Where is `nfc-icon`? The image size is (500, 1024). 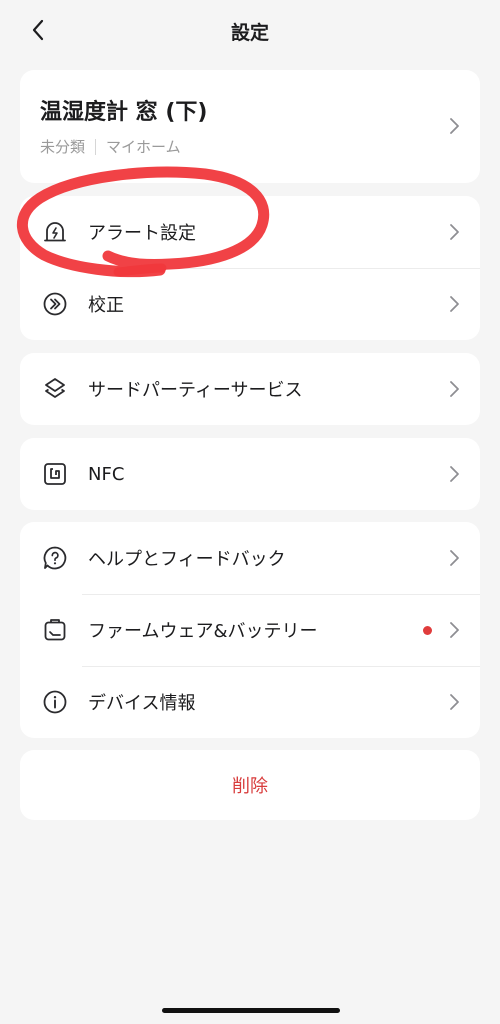
nfc-icon is located at coordinates (55, 474).